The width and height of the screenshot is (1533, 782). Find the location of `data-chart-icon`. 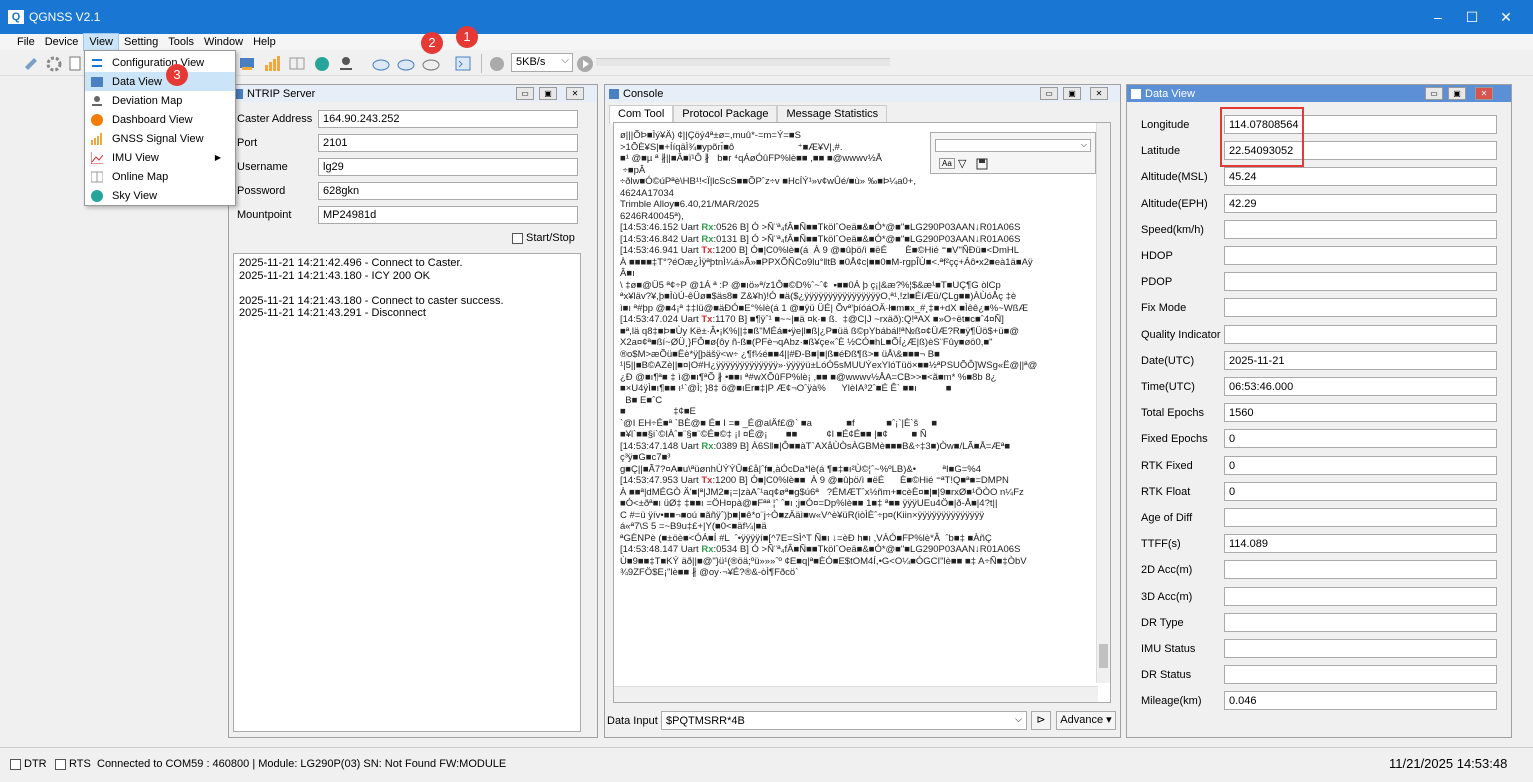

data-chart-icon is located at coordinates (247, 63).